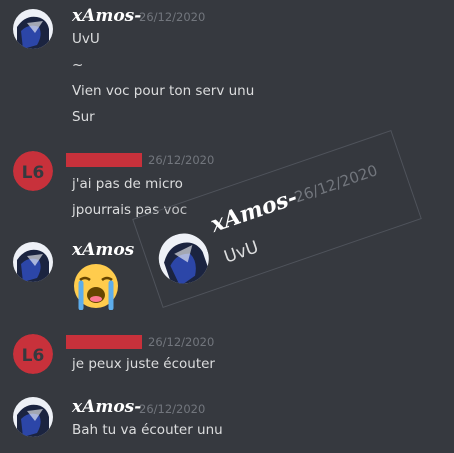  What do you see at coordinates (96, 288) in the screenshot?
I see `loudly-crying-face-icon` at bounding box center [96, 288].